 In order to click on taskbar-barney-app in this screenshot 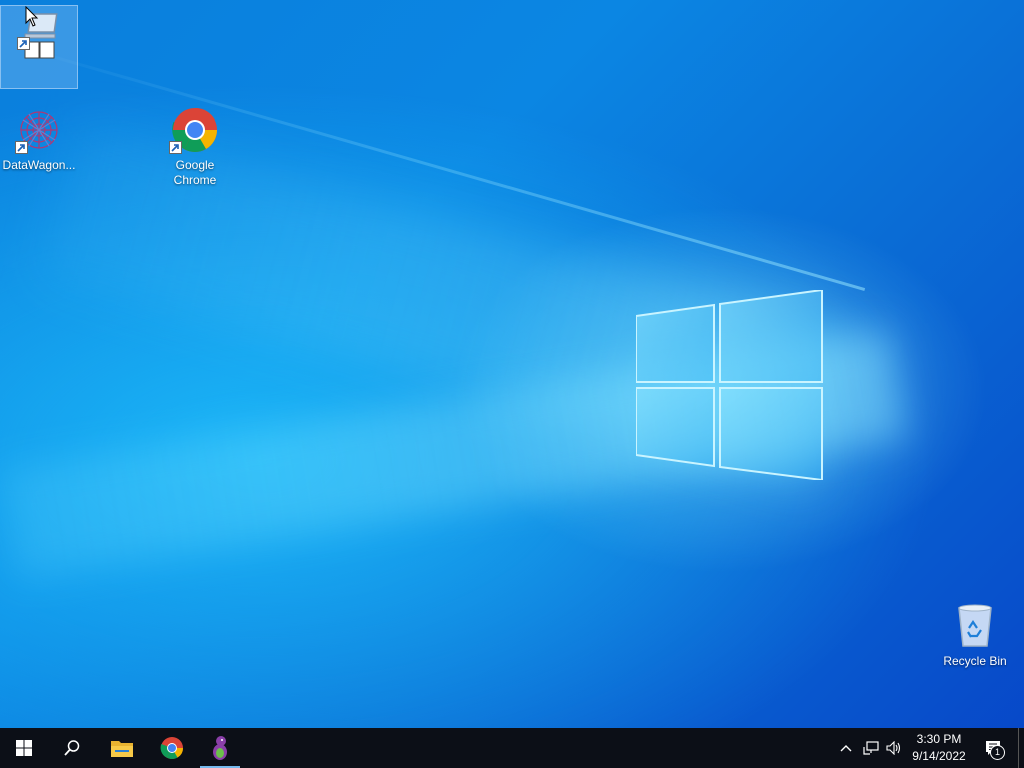, I will do `click(220, 748)`.